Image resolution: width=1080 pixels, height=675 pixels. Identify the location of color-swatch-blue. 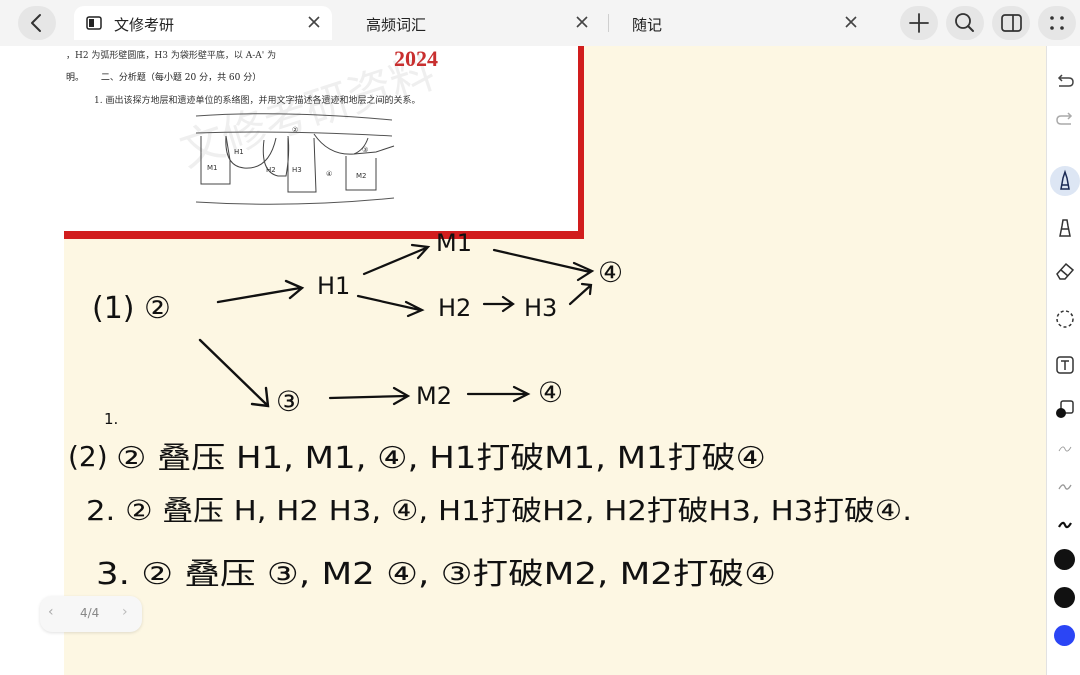
(1064, 635).